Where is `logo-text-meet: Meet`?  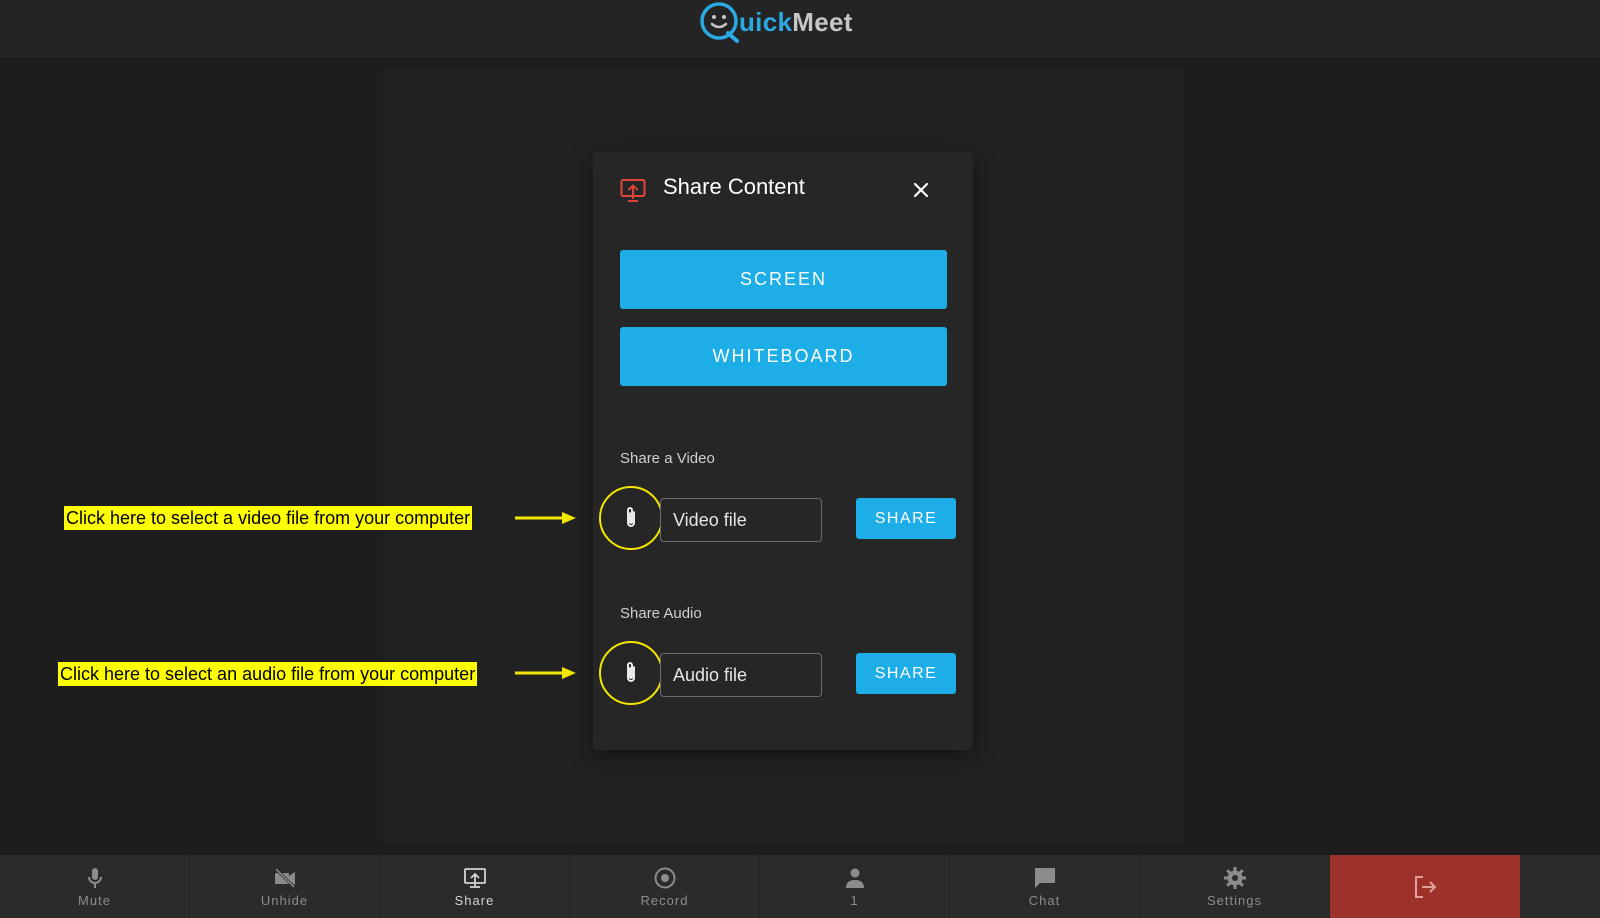
logo-text-meet: Meet is located at coordinates (822, 21).